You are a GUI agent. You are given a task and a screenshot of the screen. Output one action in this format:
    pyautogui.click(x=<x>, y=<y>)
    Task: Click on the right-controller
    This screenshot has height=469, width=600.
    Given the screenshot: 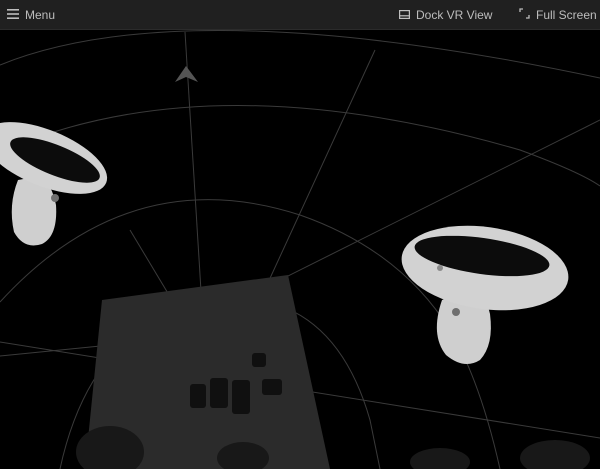 What is the action you would take?
    pyautogui.click(x=485, y=294)
    